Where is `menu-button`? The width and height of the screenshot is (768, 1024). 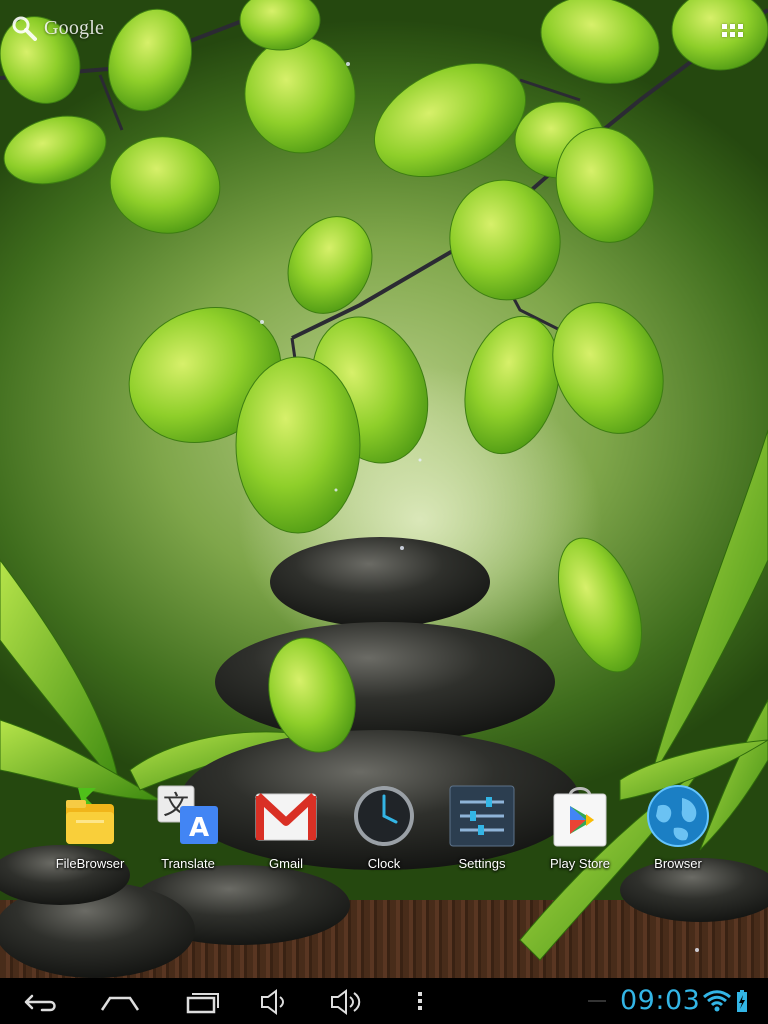 menu-button is located at coordinates (420, 1001).